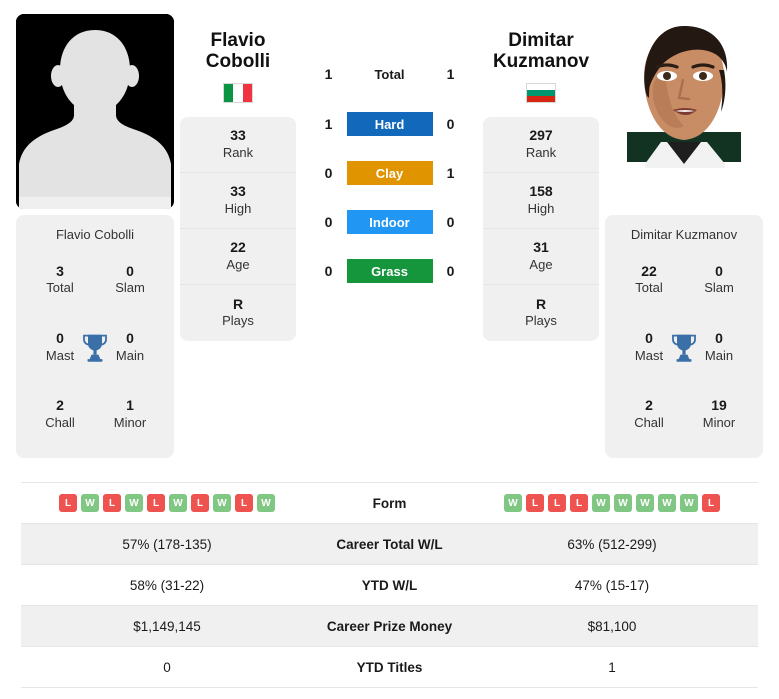 This screenshot has height=699, width=779. I want to click on left-titles-total: 3 Total, so click(60, 280).